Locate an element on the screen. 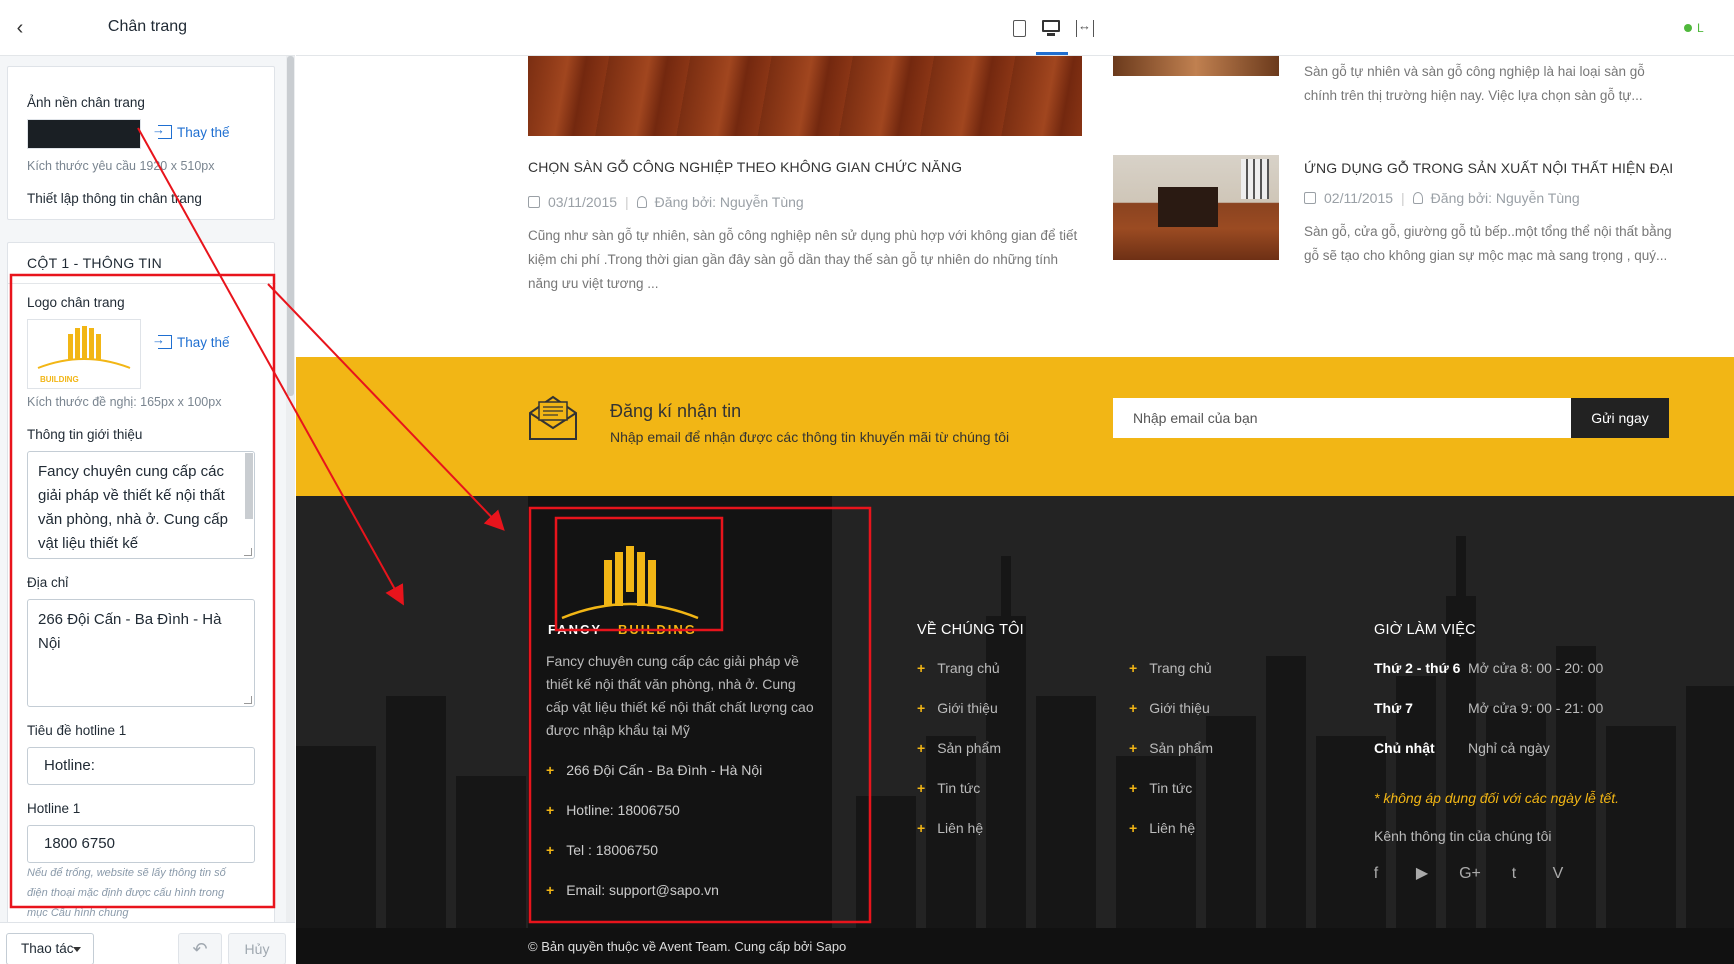  address-textarea: 266 Đội Cấn - Ba Đình - Hà Nội is located at coordinates (141, 653).